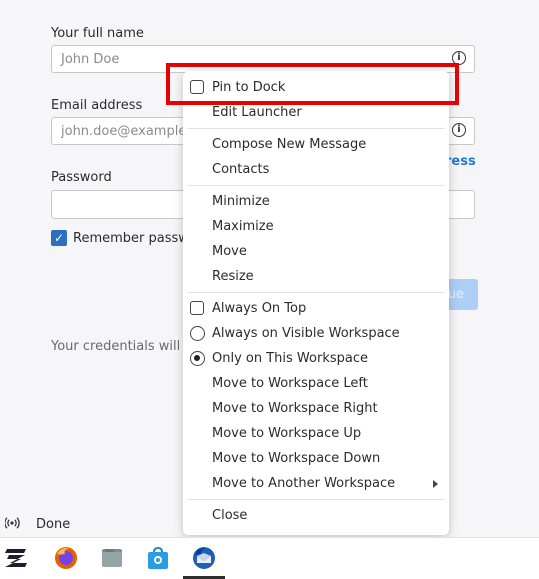 The width and height of the screenshot is (539, 579). Describe the element at coordinates (316, 308) in the screenshot. I see `menu-item-always-on-top: Always On Top` at that location.